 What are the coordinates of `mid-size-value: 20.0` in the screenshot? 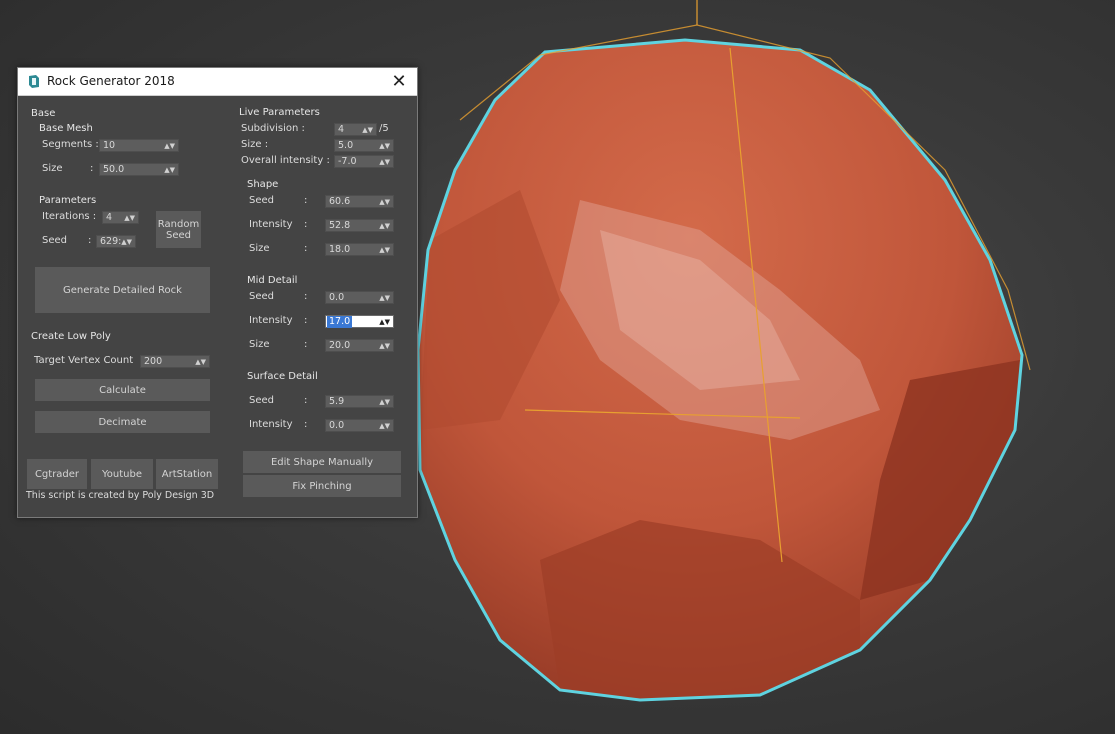 It's located at (340, 345).